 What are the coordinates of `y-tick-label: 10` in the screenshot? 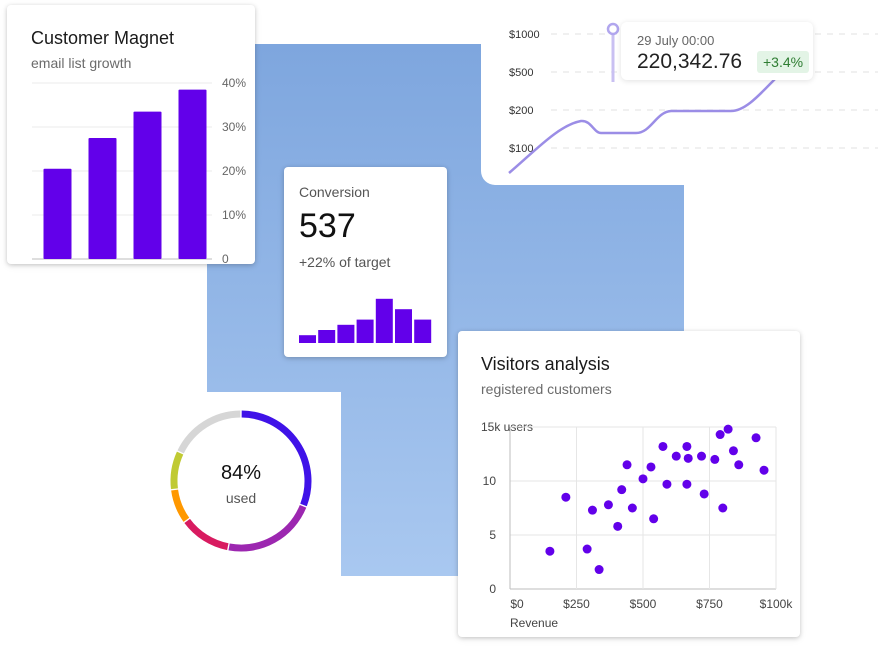 It's located at (490, 481).